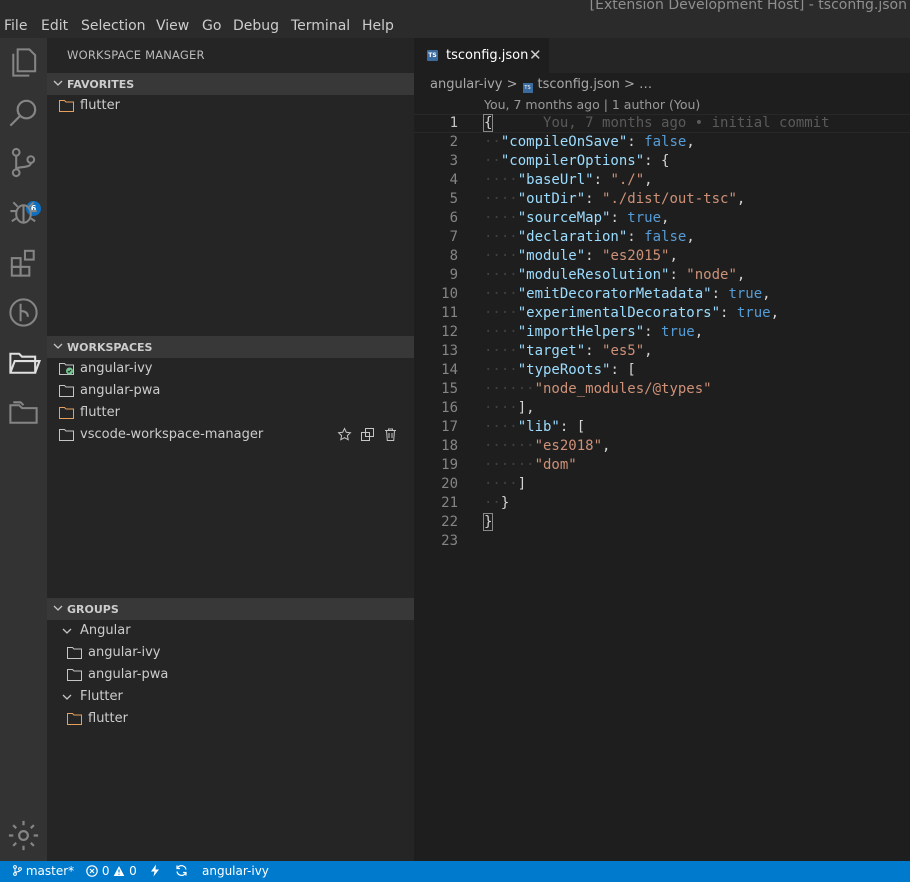 The image size is (910, 882). Describe the element at coordinates (581, 332) in the screenshot. I see `json-key: "importHelpers"` at that location.